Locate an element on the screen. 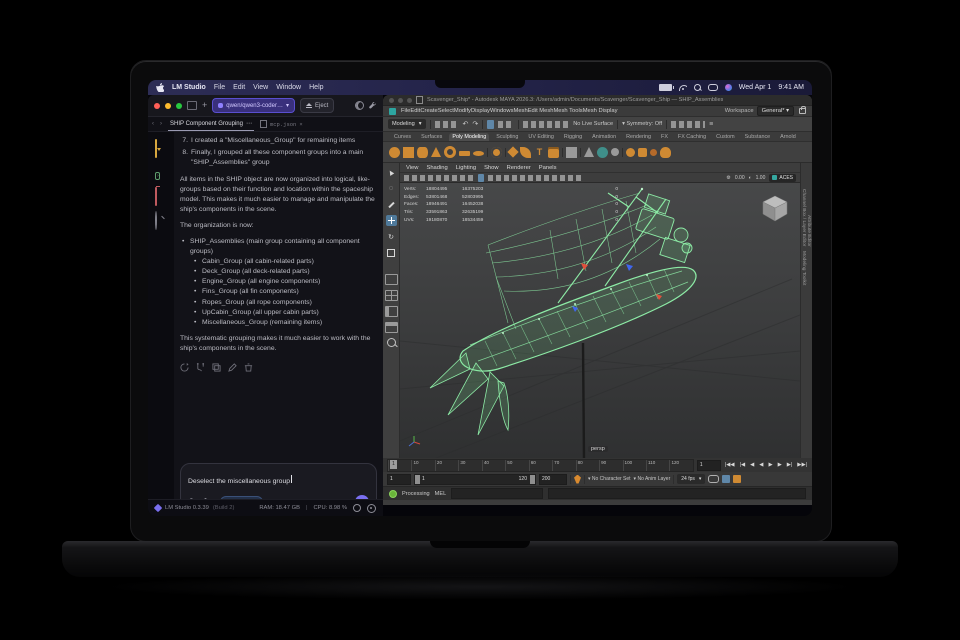  set-key-icon is located at coordinates (577, 479).